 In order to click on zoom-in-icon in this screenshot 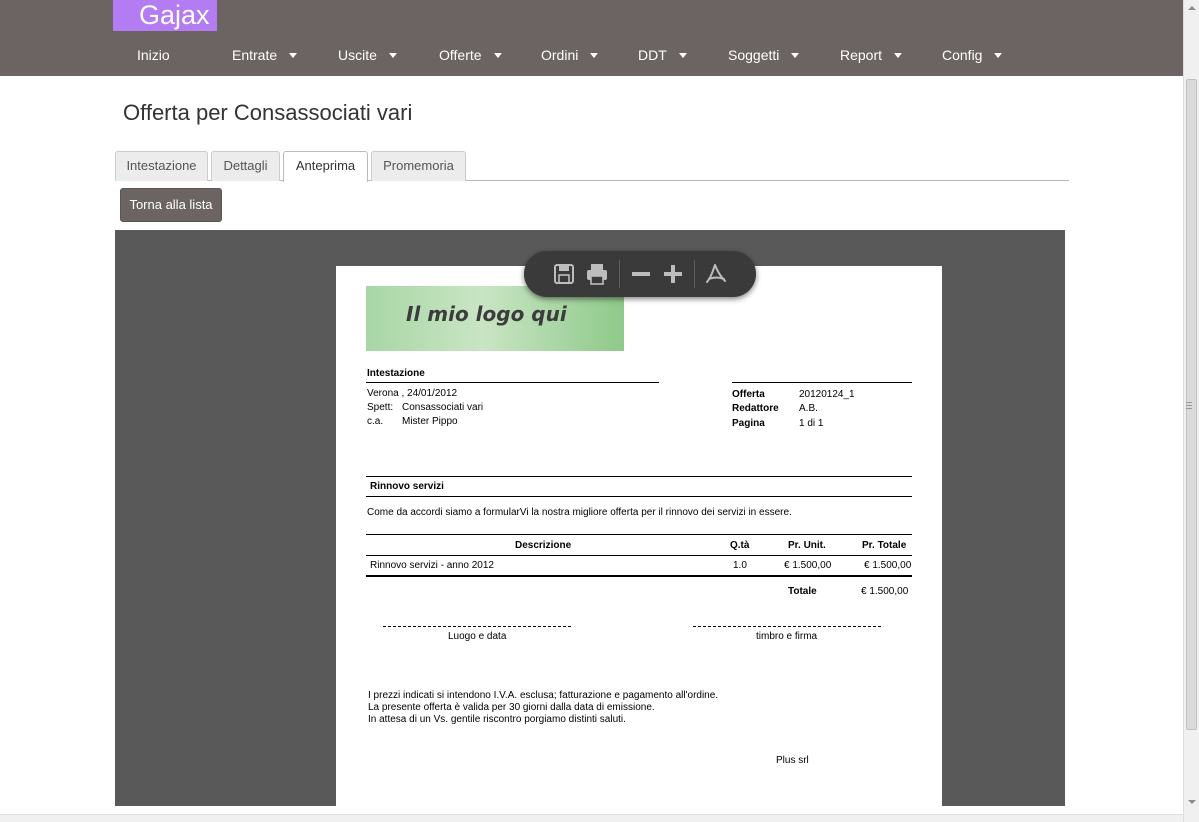, I will do `click(673, 274)`.